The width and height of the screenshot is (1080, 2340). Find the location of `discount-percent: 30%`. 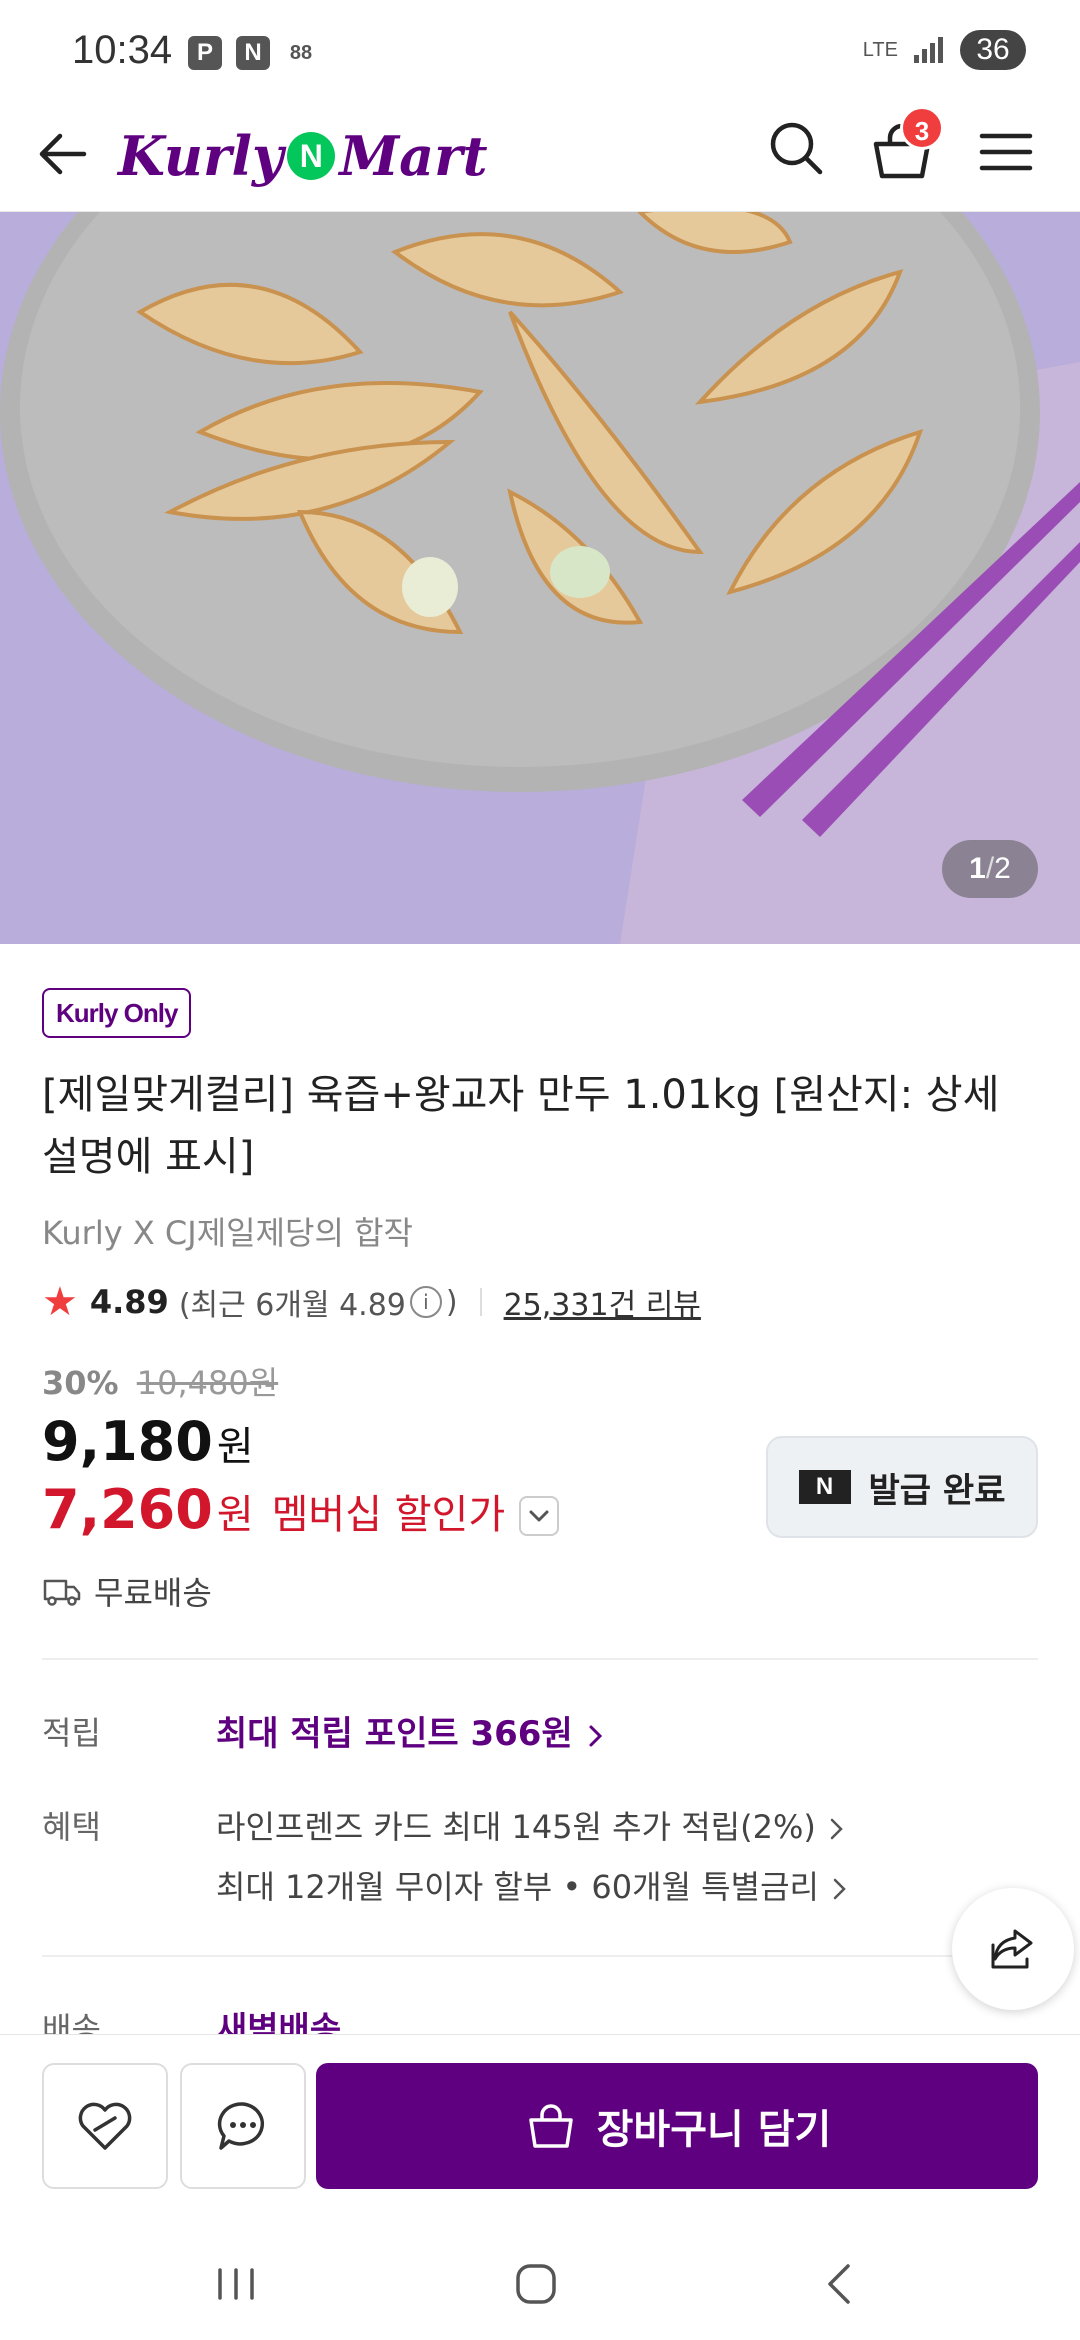

discount-percent: 30% is located at coordinates (80, 1383).